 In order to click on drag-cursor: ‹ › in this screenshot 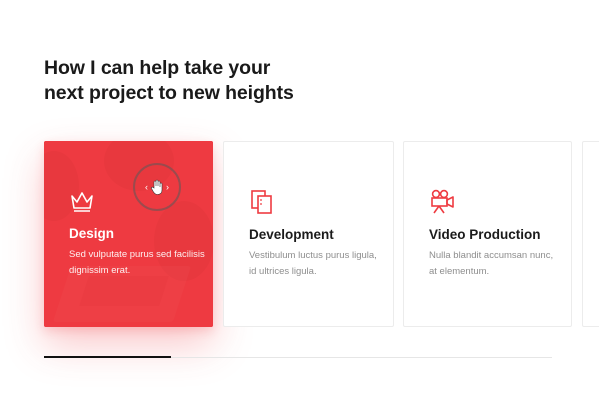, I will do `click(157, 187)`.